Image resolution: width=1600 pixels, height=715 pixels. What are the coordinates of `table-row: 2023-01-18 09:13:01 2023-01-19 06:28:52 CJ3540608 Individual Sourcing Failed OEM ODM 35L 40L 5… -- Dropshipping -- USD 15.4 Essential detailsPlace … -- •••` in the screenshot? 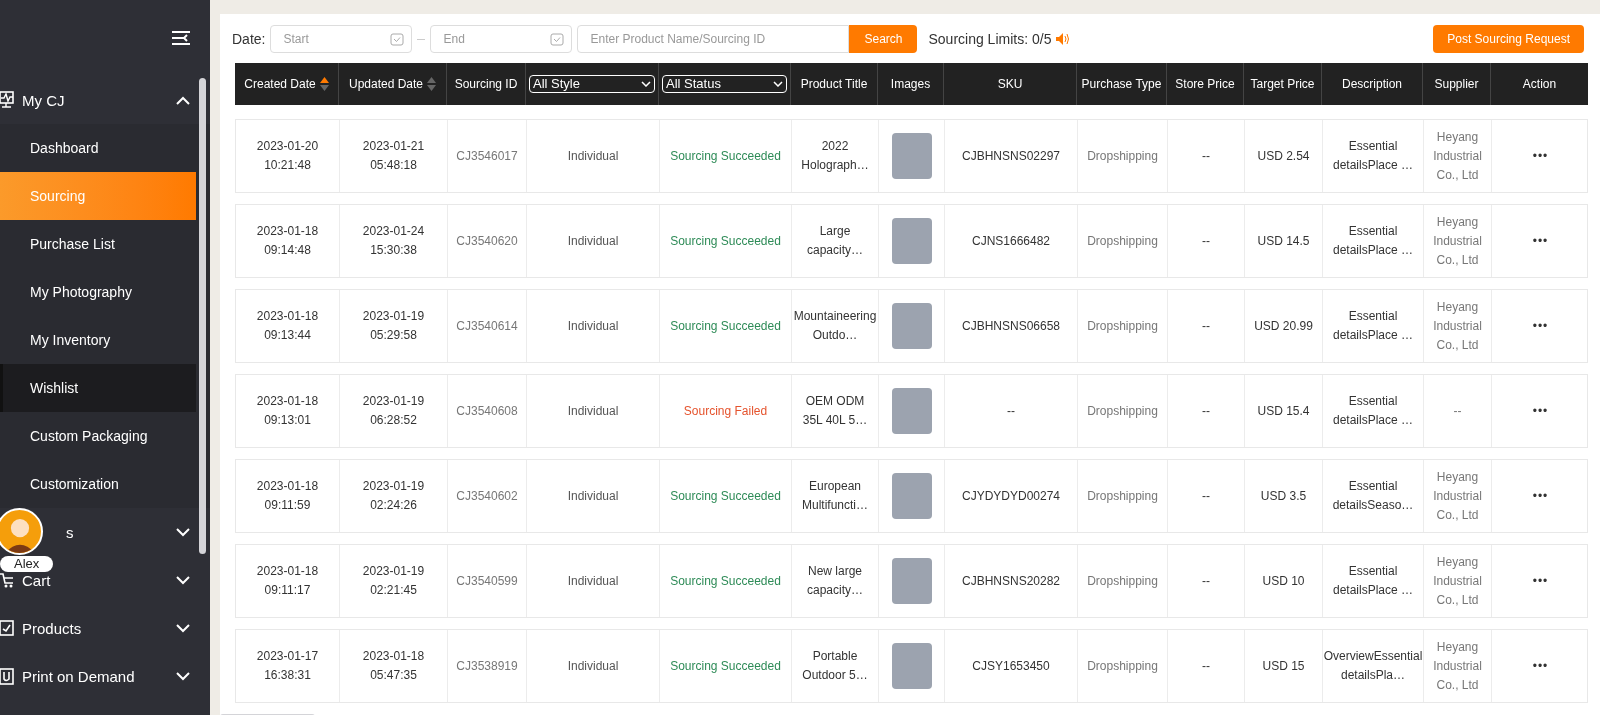 It's located at (911, 411).